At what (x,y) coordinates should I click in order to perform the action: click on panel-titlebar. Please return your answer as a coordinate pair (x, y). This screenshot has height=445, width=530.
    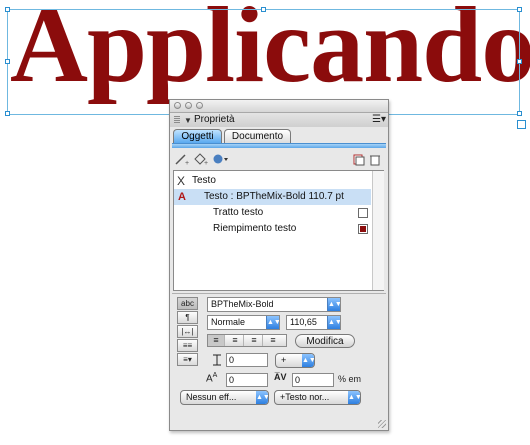
    Looking at the image, I should click on (279, 106).